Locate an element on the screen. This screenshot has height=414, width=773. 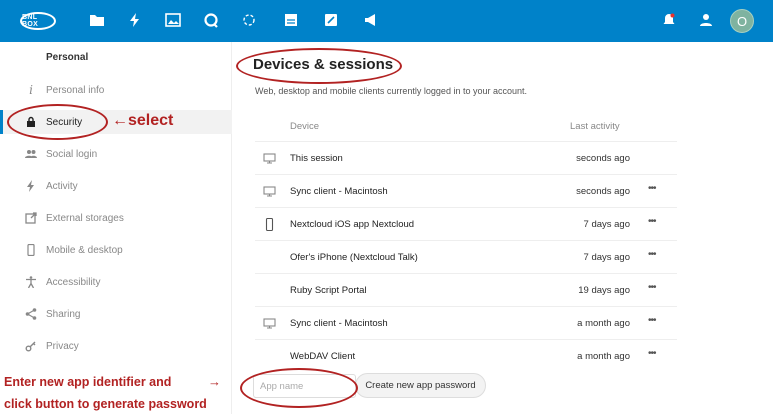
session-row: Sync client - Macintosh a month ago ••• is located at coordinates (466, 322).